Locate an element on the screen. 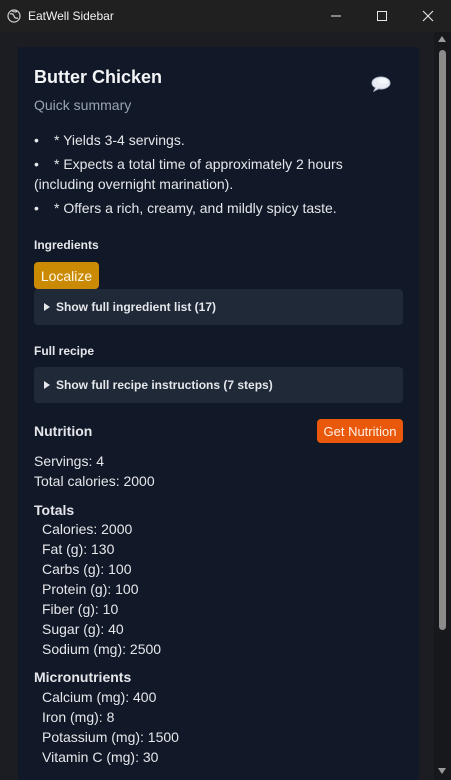  nutrition-heading: Nutrition is located at coordinates (63, 431).